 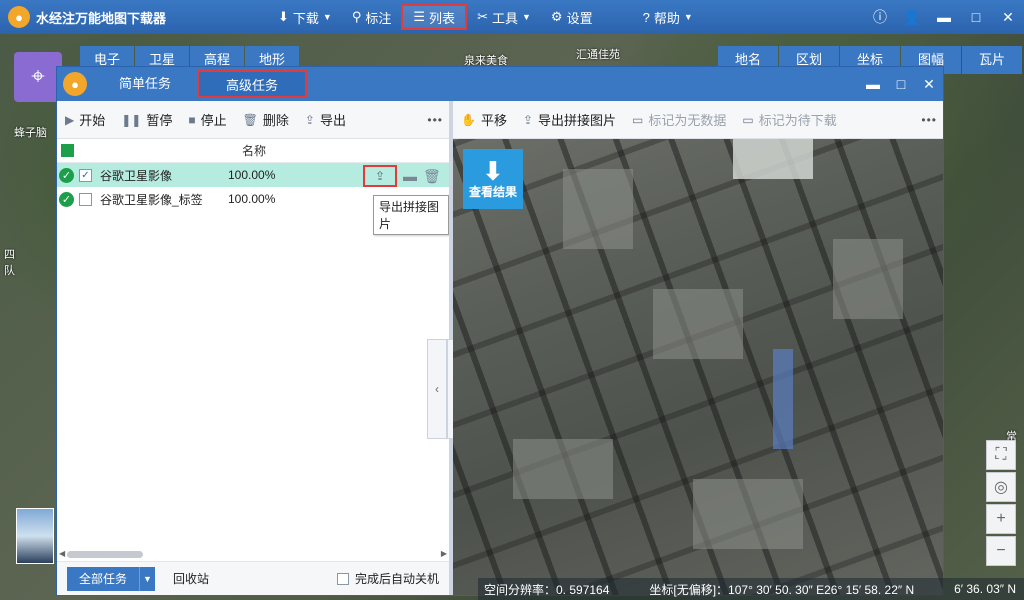 I want to click on row-checkbox: ✓, so click(x=85, y=175).